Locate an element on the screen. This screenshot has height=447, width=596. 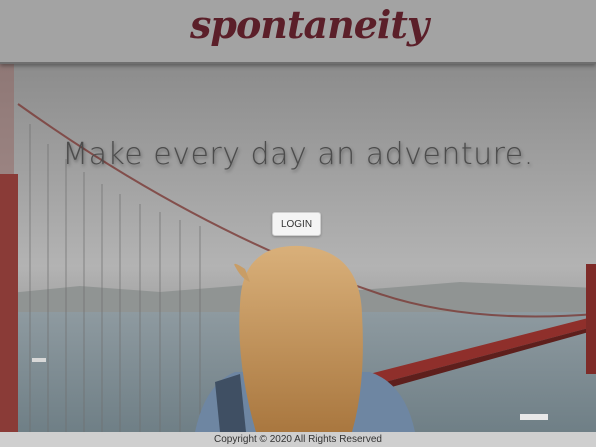
brand-logo: spontaneity is located at coordinates (309, 24).